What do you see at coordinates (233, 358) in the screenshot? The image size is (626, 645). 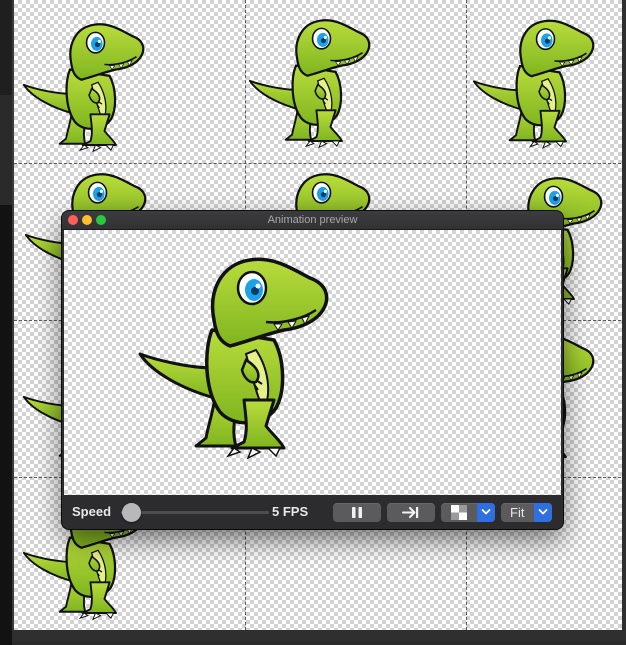 I see `dino-preview-frame` at bounding box center [233, 358].